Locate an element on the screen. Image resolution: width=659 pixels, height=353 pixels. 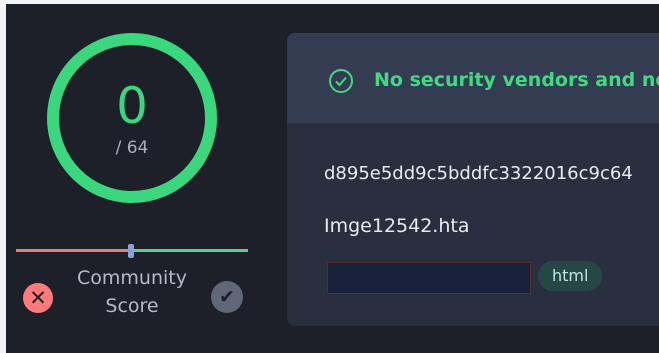
check-icon: ✔ is located at coordinates (227, 297).